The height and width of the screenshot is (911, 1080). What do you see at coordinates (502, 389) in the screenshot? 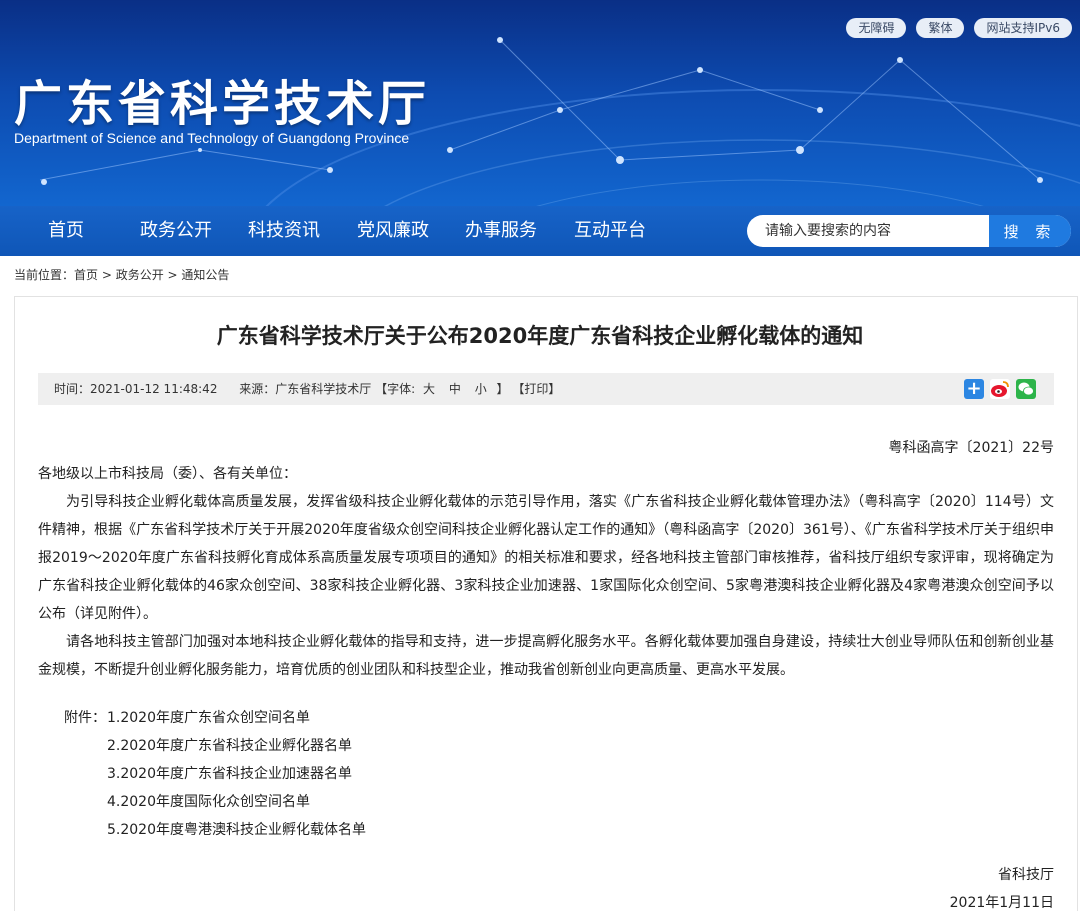
I see `font-size-close: 】` at bounding box center [502, 389].